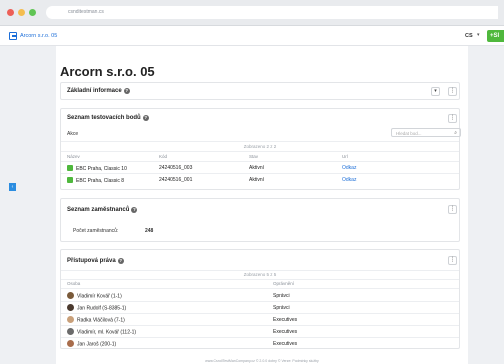 The image size is (504, 364). What do you see at coordinates (73, 156) in the screenshot?
I see `column-header: Název` at bounding box center [73, 156].